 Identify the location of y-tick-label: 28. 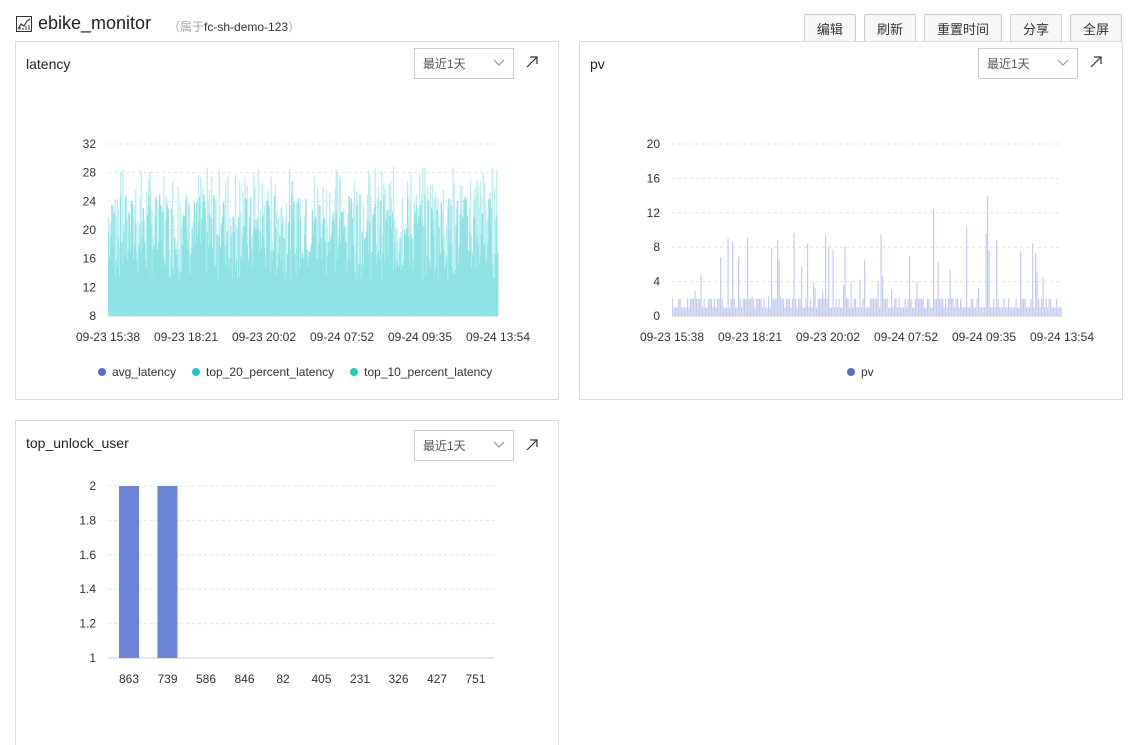
(90, 173).